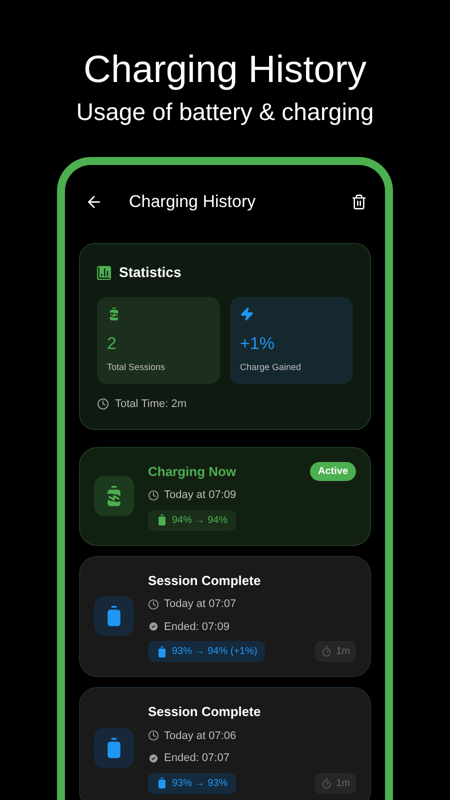 The width and height of the screenshot is (450, 800). What do you see at coordinates (112, 344) in the screenshot?
I see `stat-value: 2` at bounding box center [112, 344].